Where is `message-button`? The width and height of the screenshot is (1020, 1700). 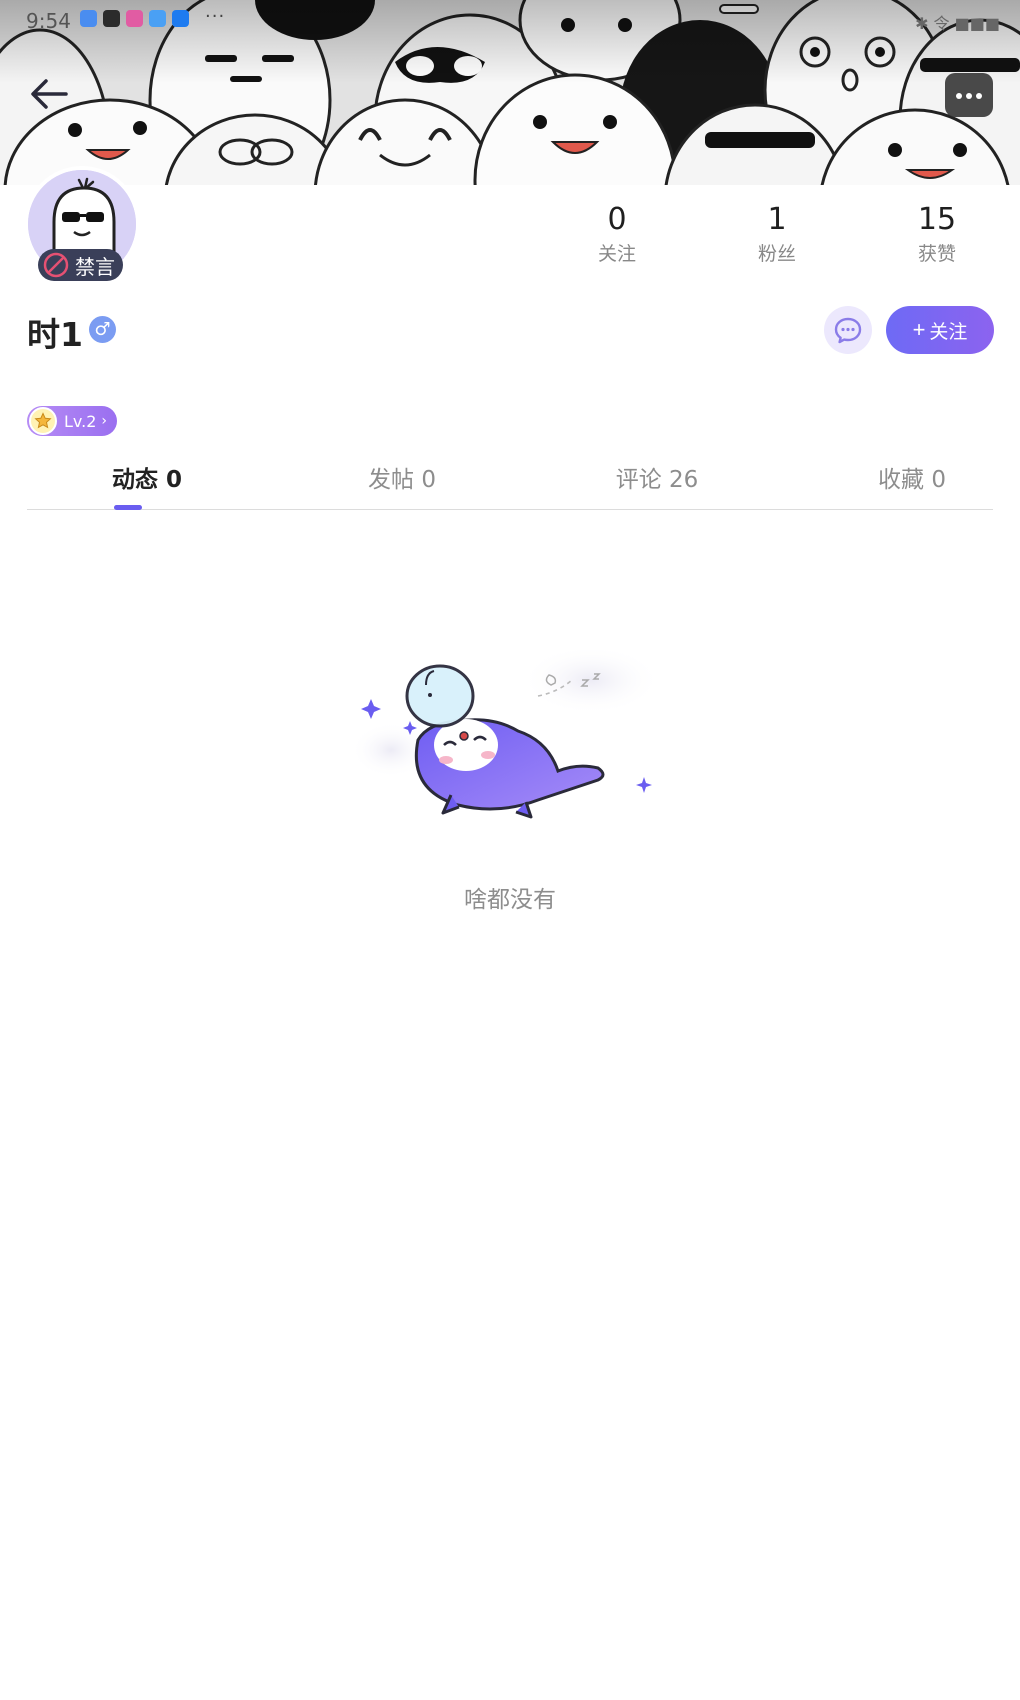 message-button is located at coordinates (848, 330).